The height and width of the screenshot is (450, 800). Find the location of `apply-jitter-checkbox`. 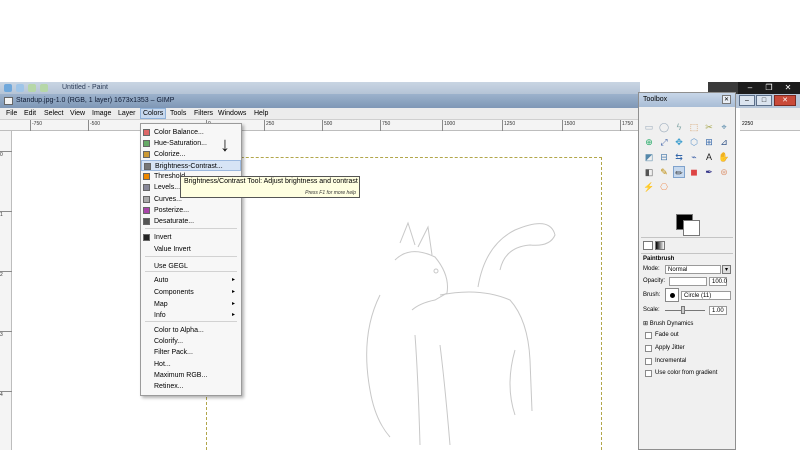

apply-jitter-checkbox is located at coordinates (648, 348).